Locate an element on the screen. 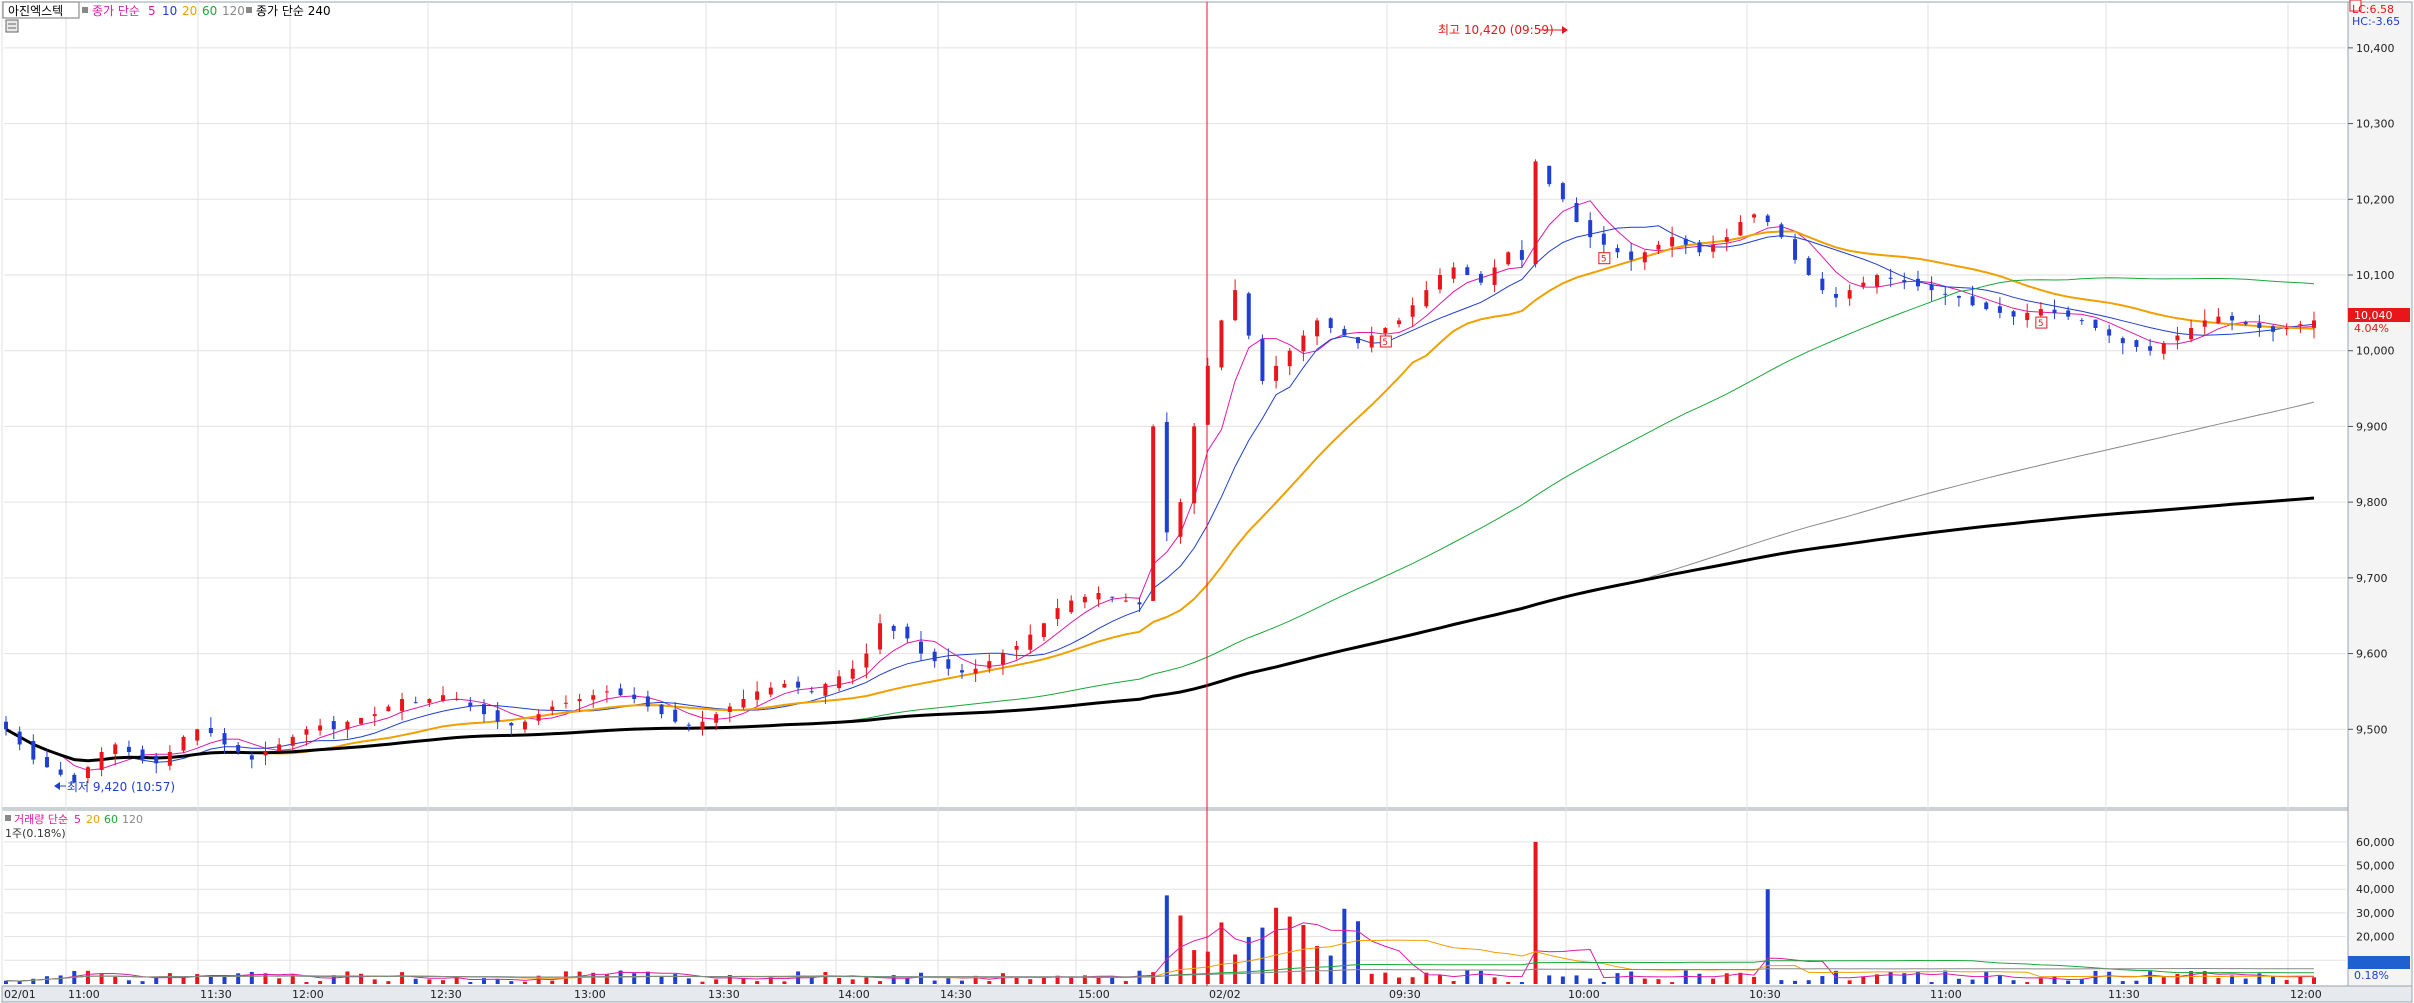 This screenshot has width=2414, height=1003. price-tick-label: 10,000 is located at coordinates (2375, 351).